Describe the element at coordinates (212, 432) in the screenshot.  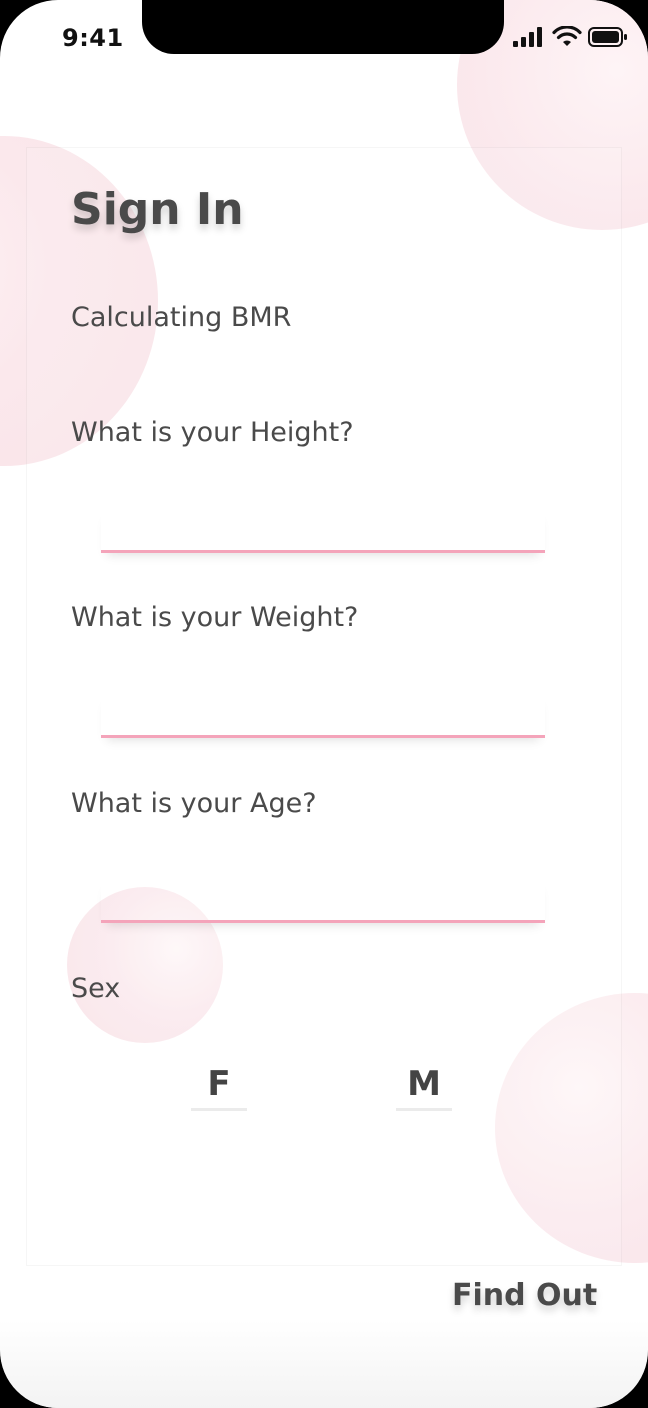
I see `height-label: What is your Height?` at that location.